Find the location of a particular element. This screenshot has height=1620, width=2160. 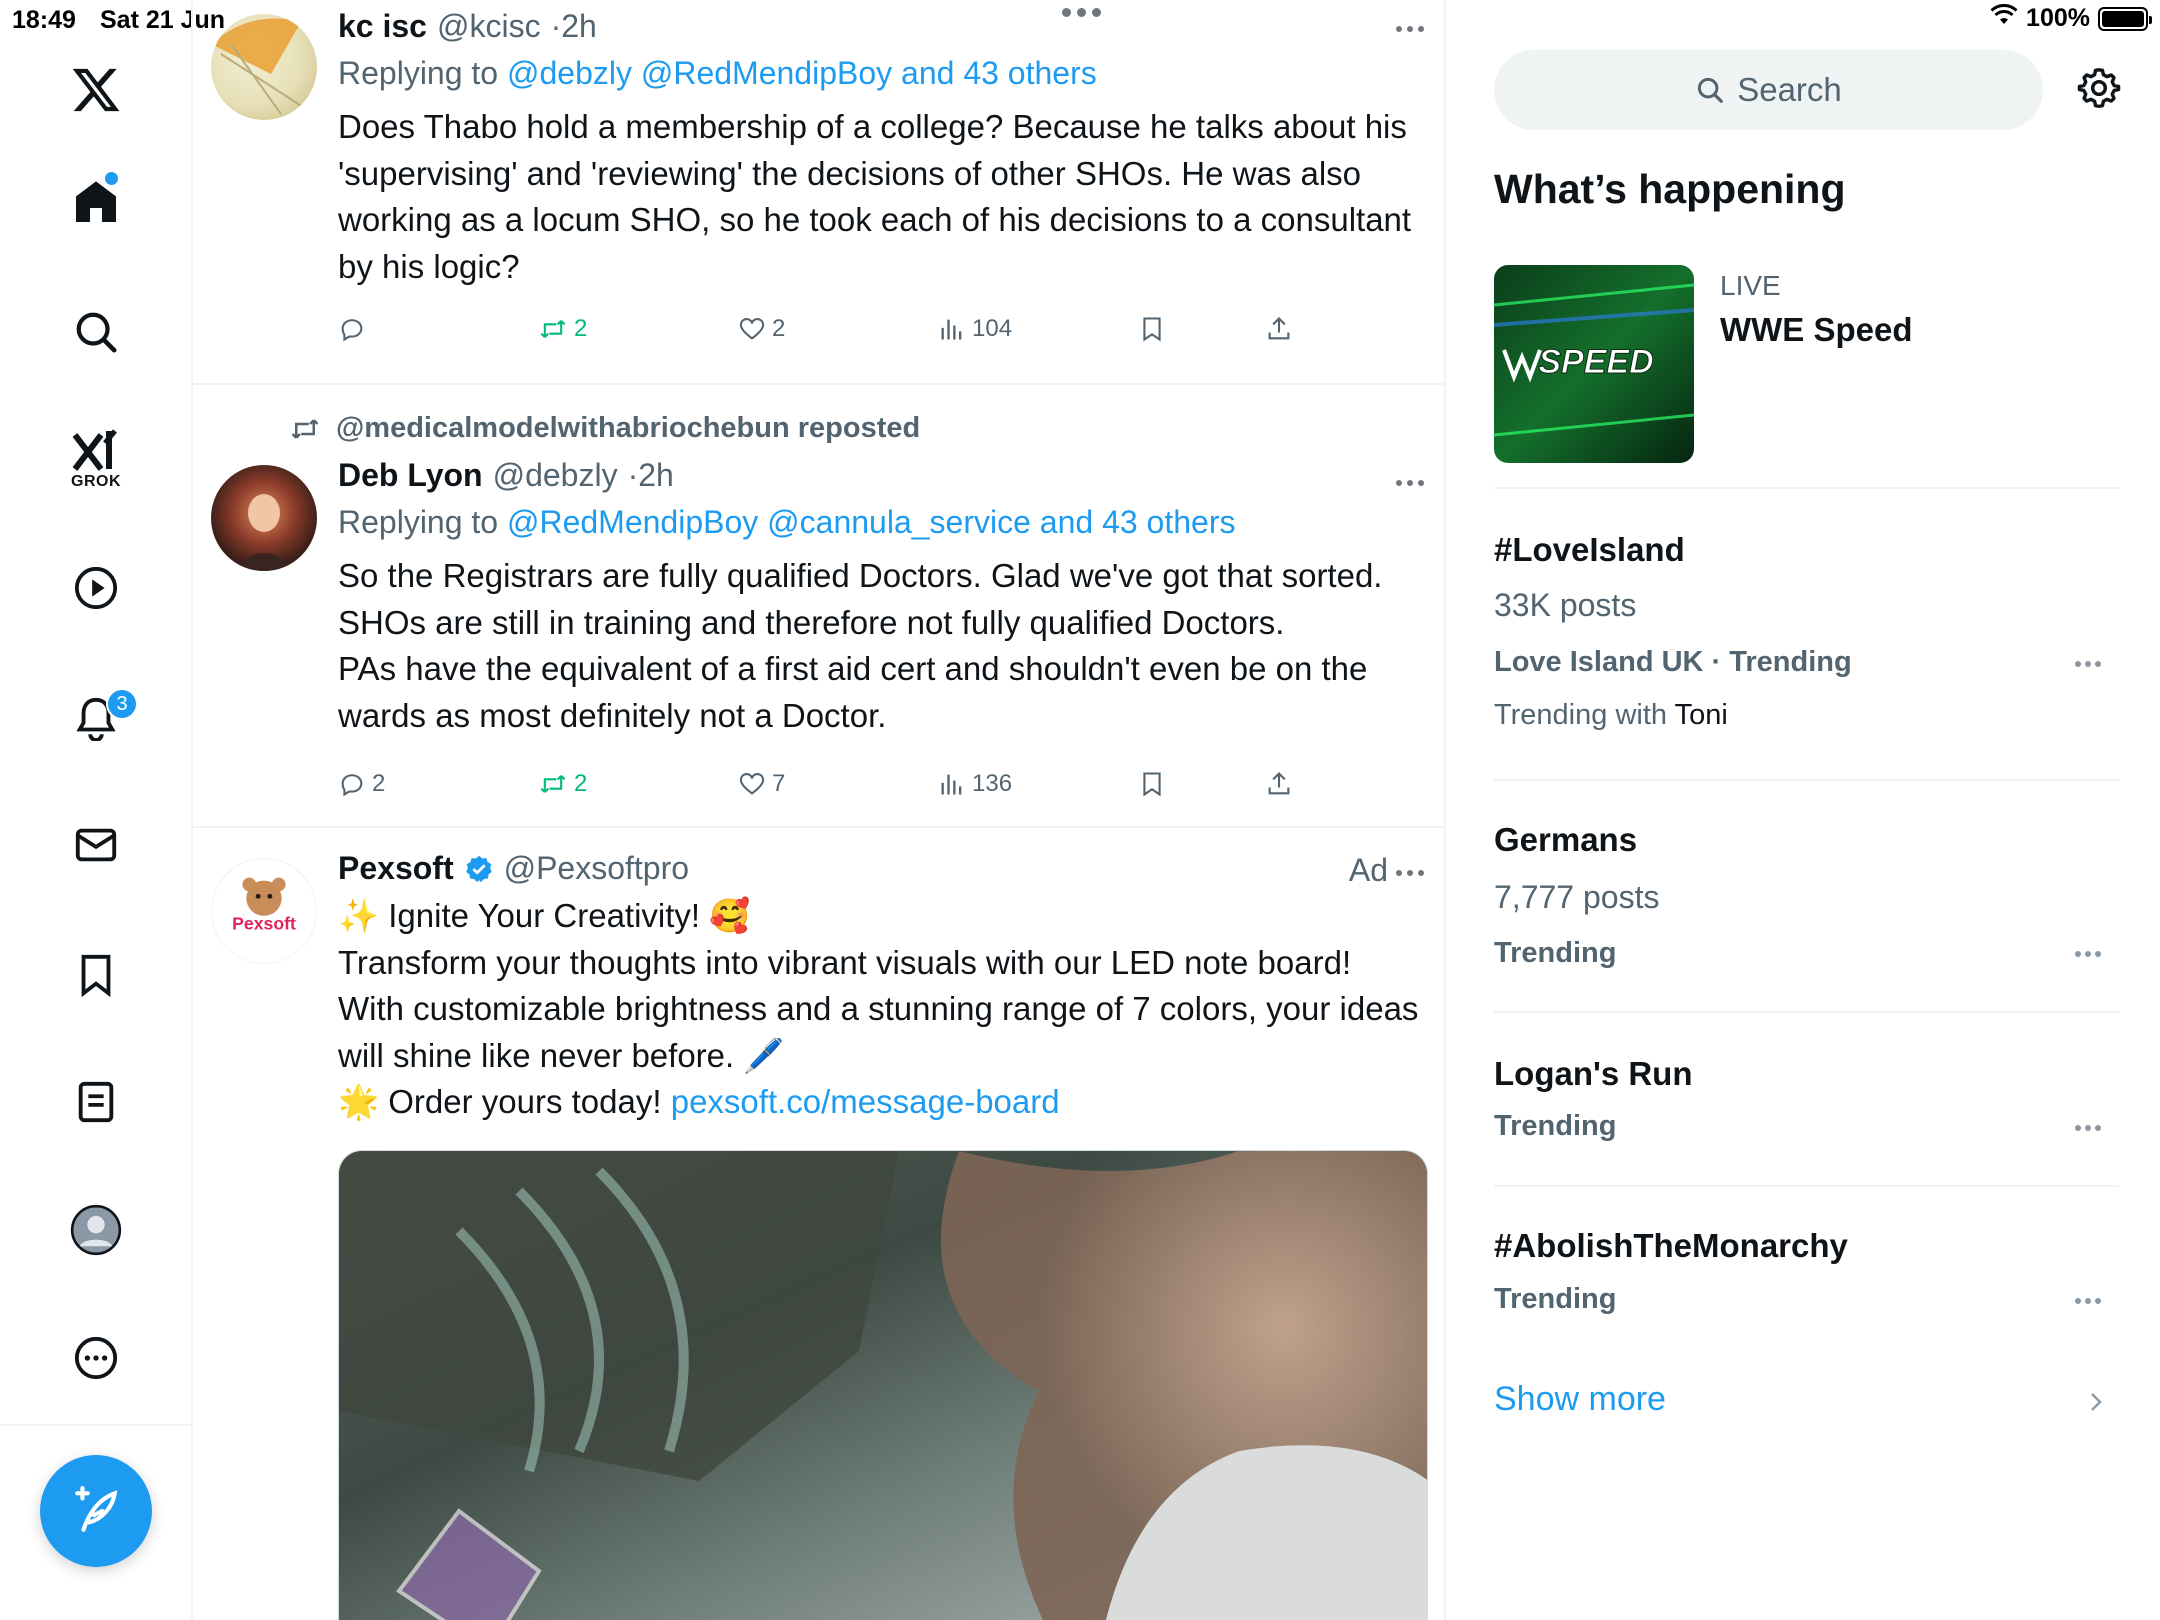

reply-button: 2 is located at coordinates (361, 784).